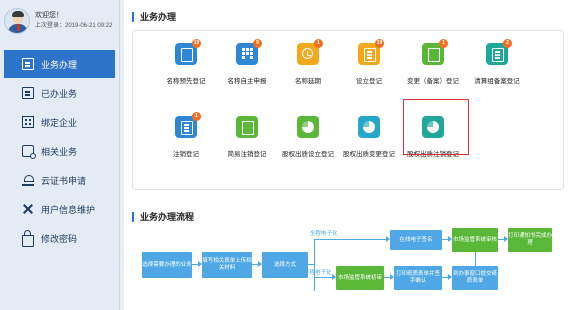 This screenshot has width=570, height=310. Describe the element at coordinates (310, 52) in the screenshot. I see `clock-icon: 1` at that location.